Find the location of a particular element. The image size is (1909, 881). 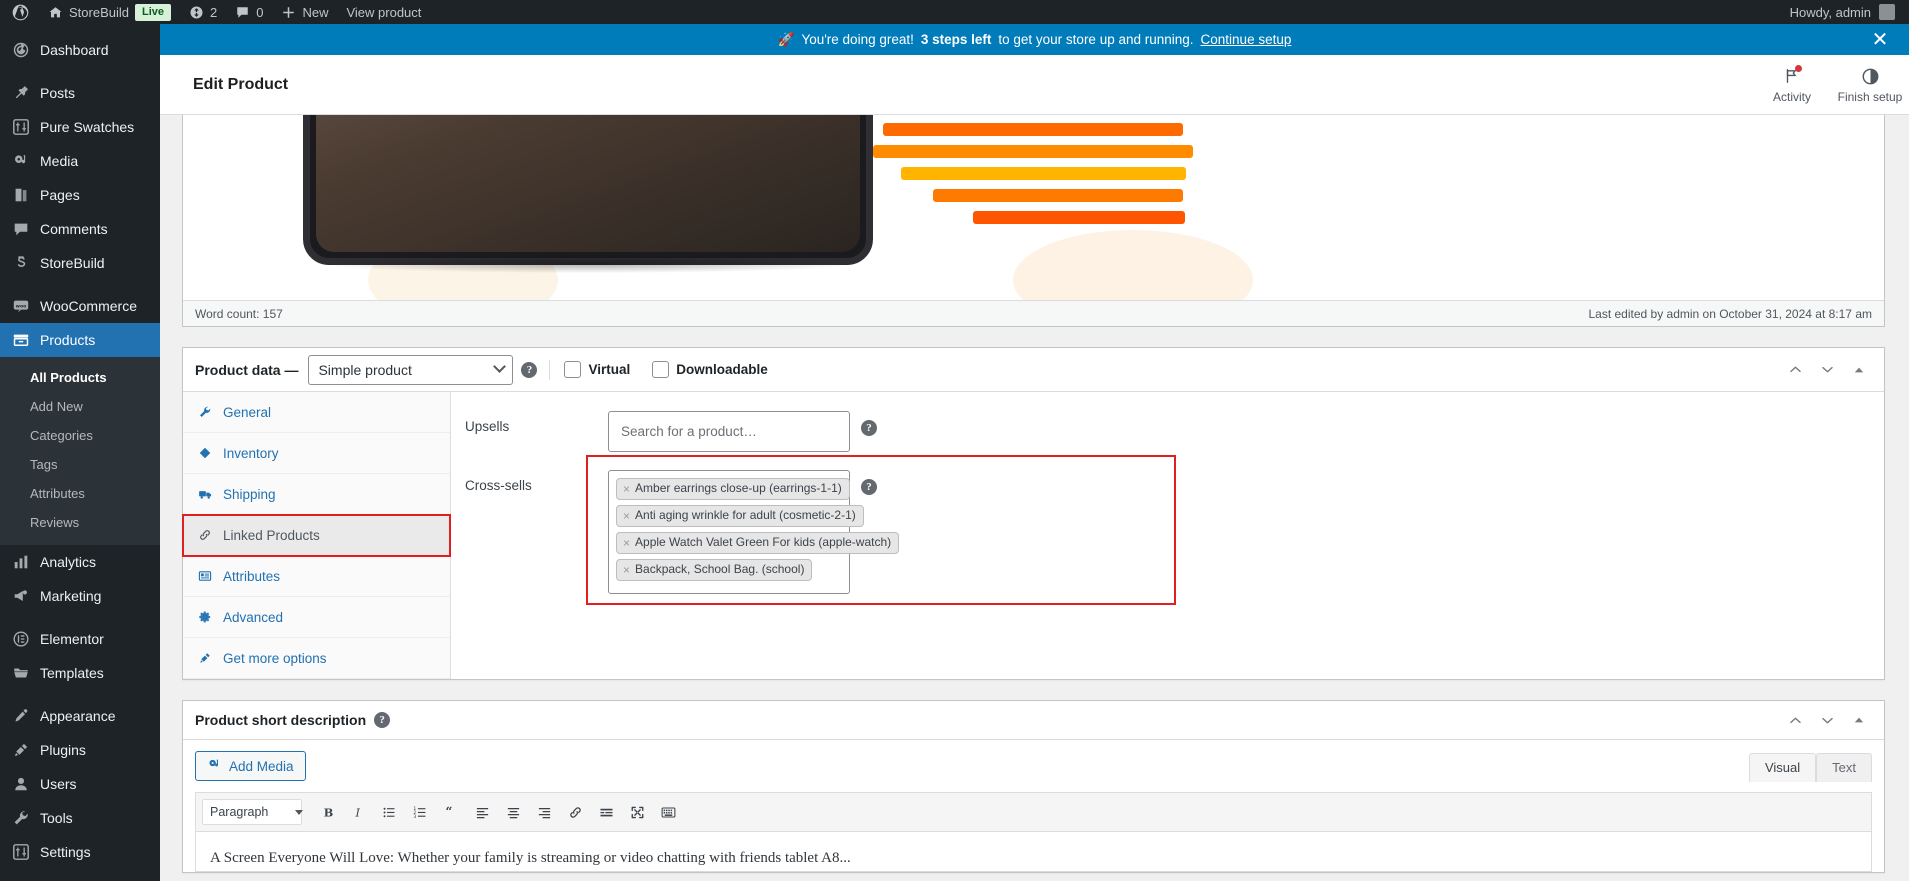

live-badge: Live is located at coordinates (152, 12).